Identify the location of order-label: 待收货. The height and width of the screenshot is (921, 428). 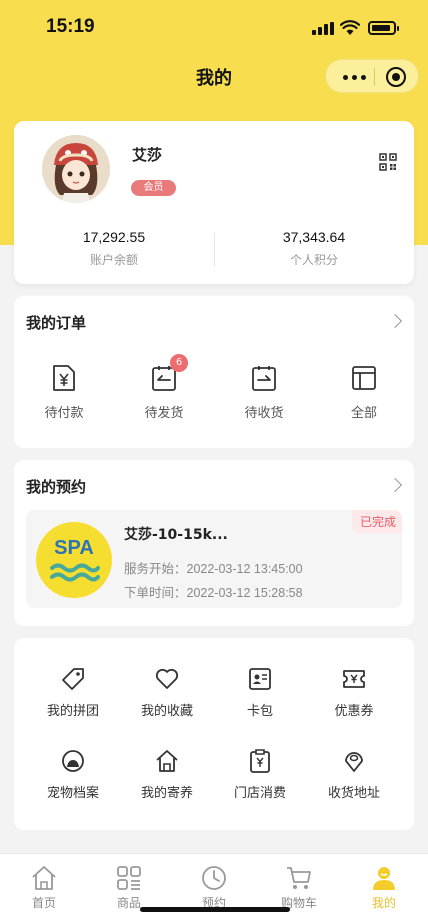
(264, 413).